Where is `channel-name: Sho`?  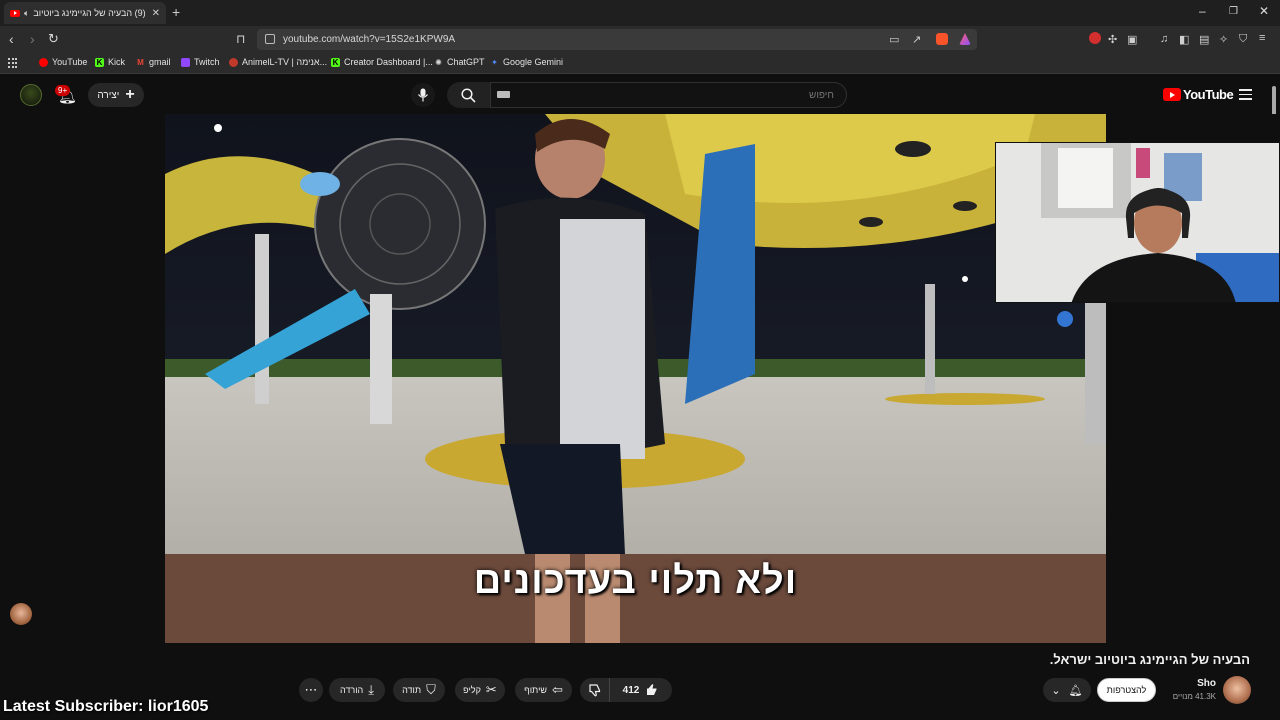
channel-name: Sho is located at coordinates (1206, 683).